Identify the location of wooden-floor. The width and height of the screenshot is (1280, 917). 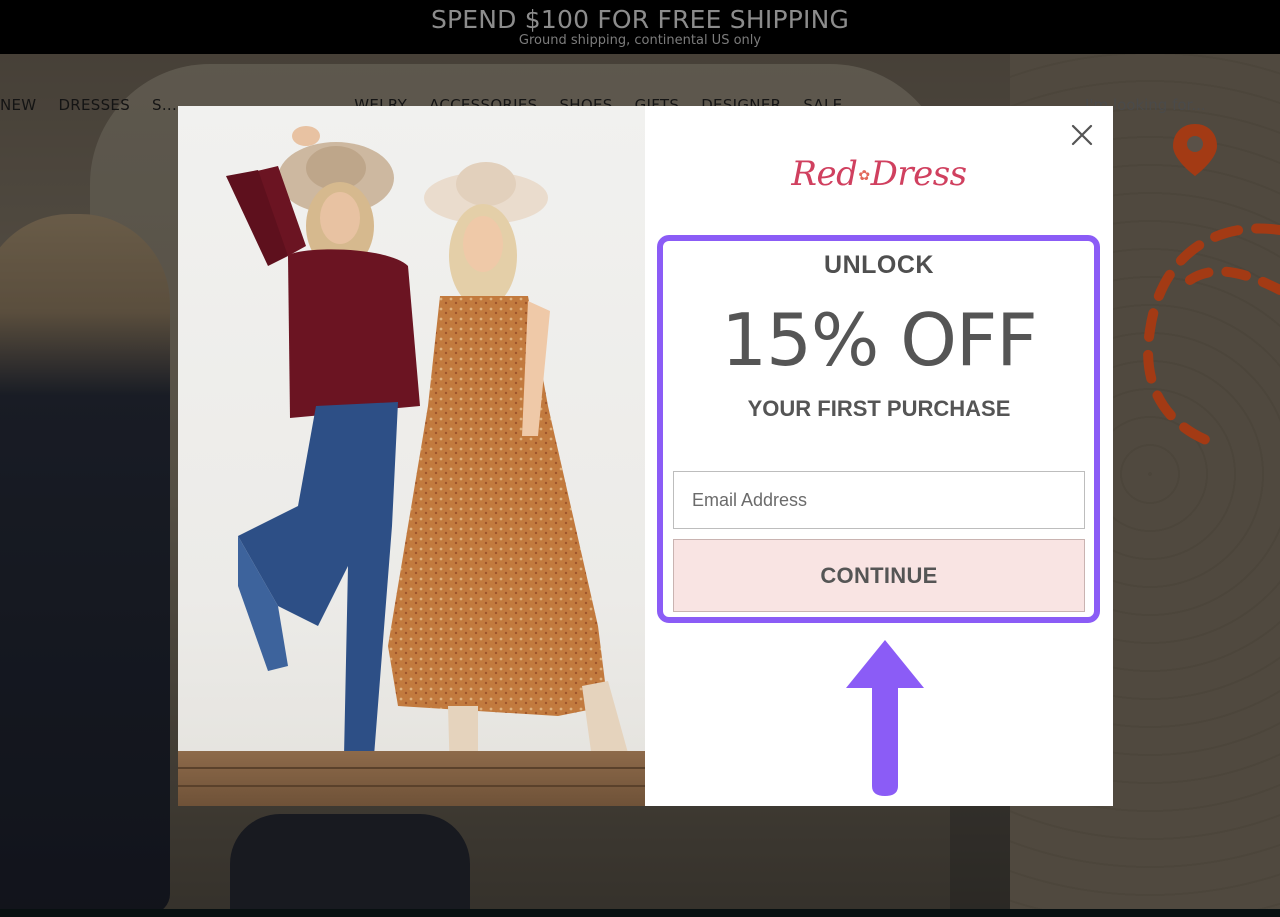
(411, 778).